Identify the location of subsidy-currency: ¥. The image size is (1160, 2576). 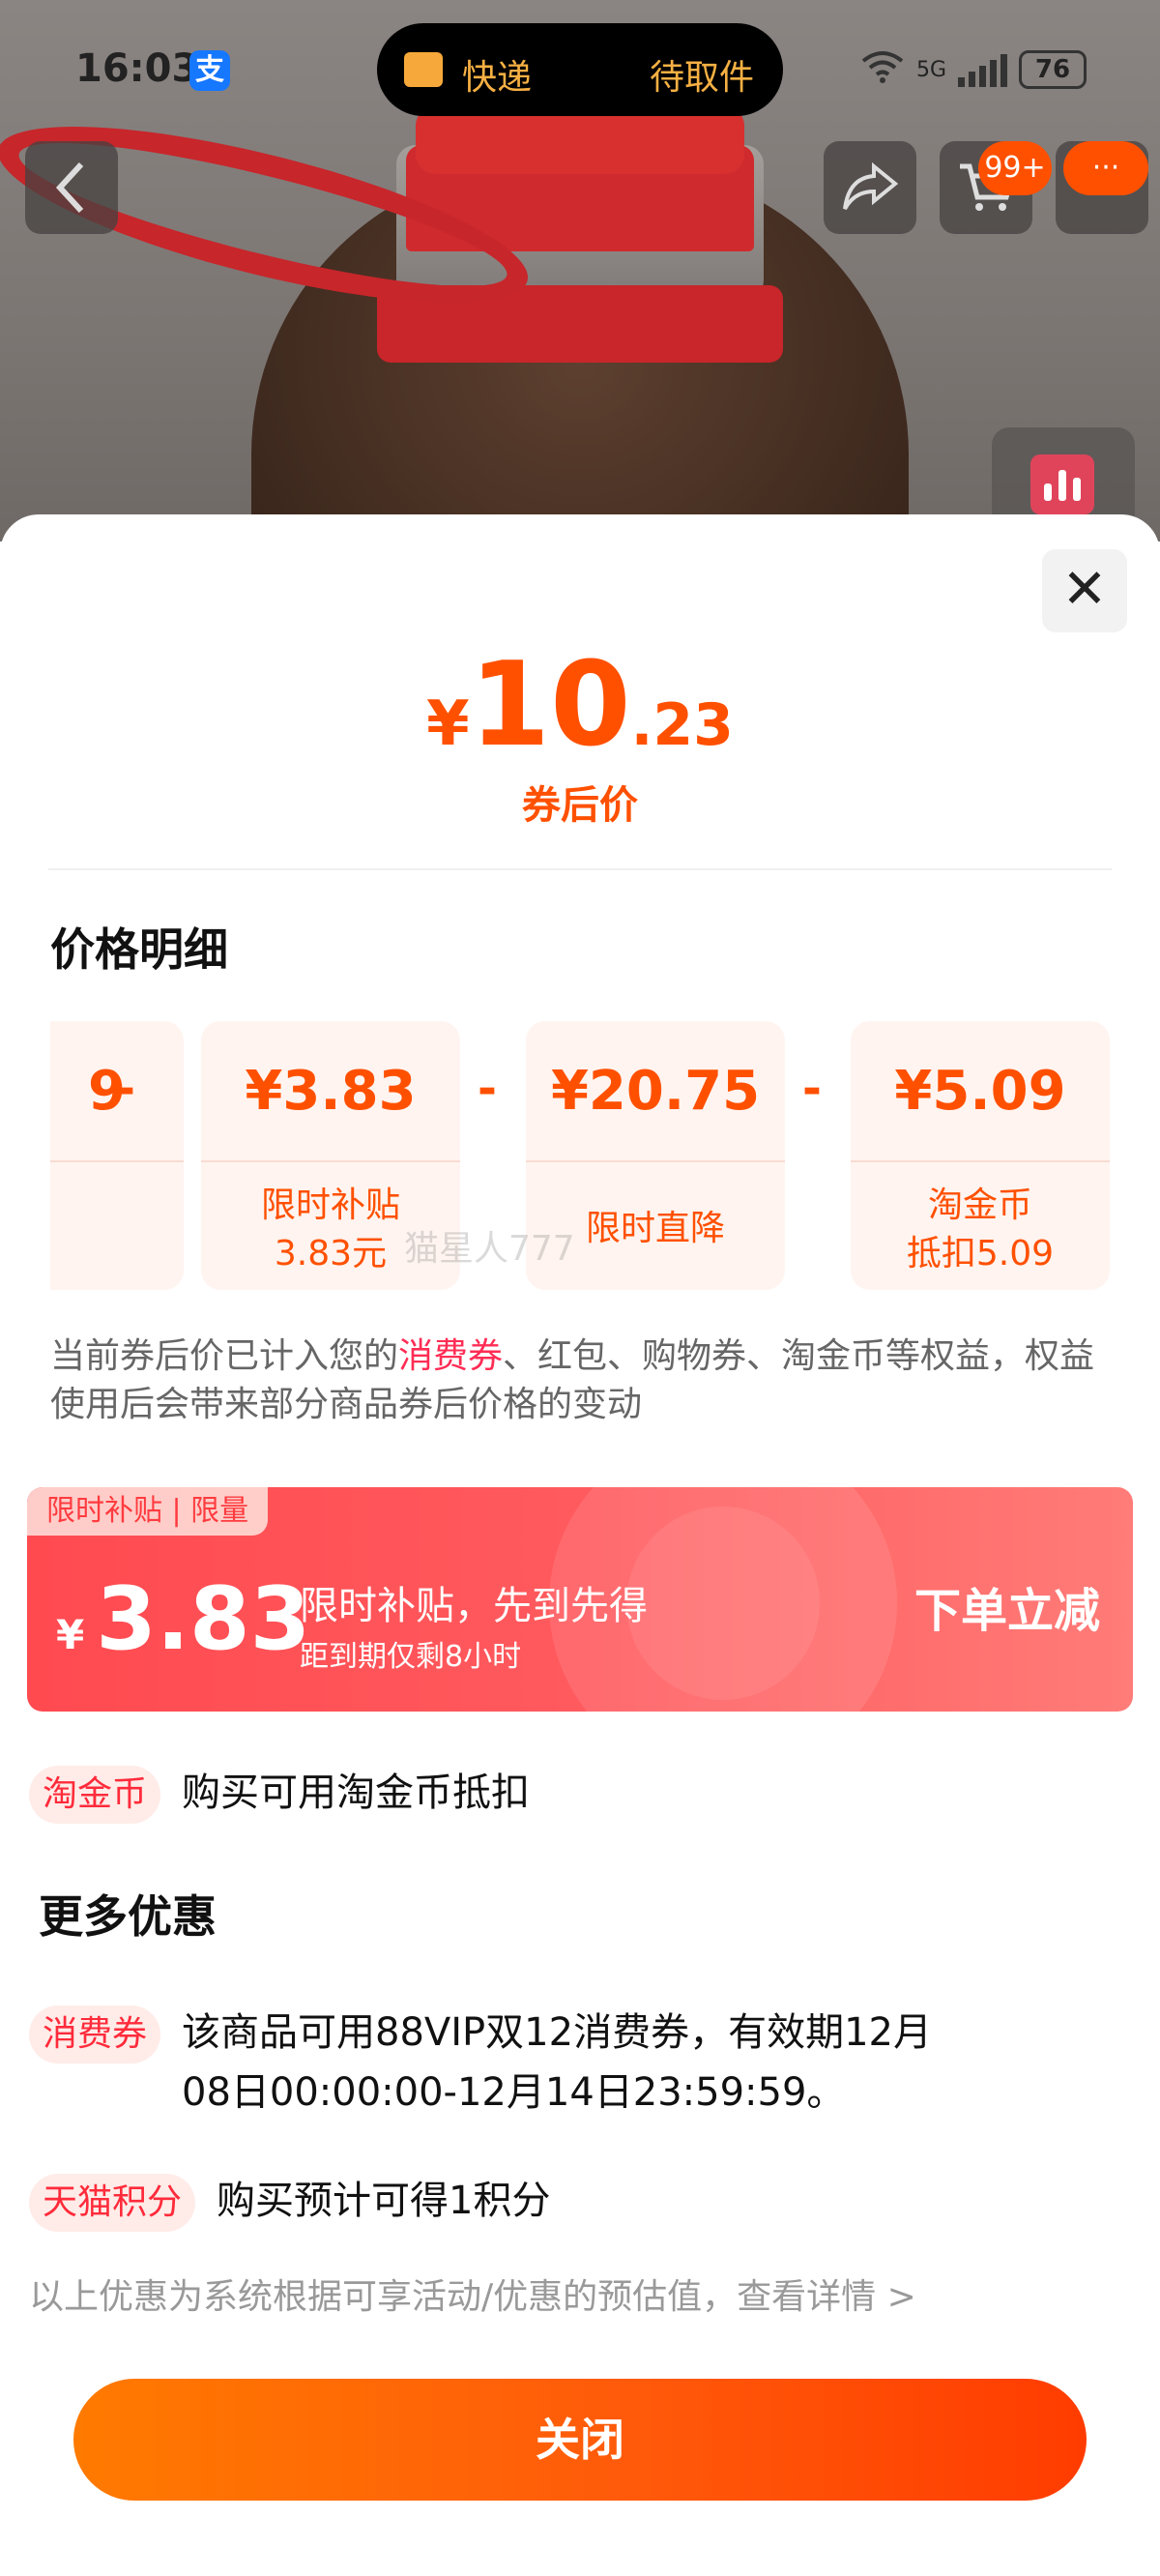
(70, 1634).